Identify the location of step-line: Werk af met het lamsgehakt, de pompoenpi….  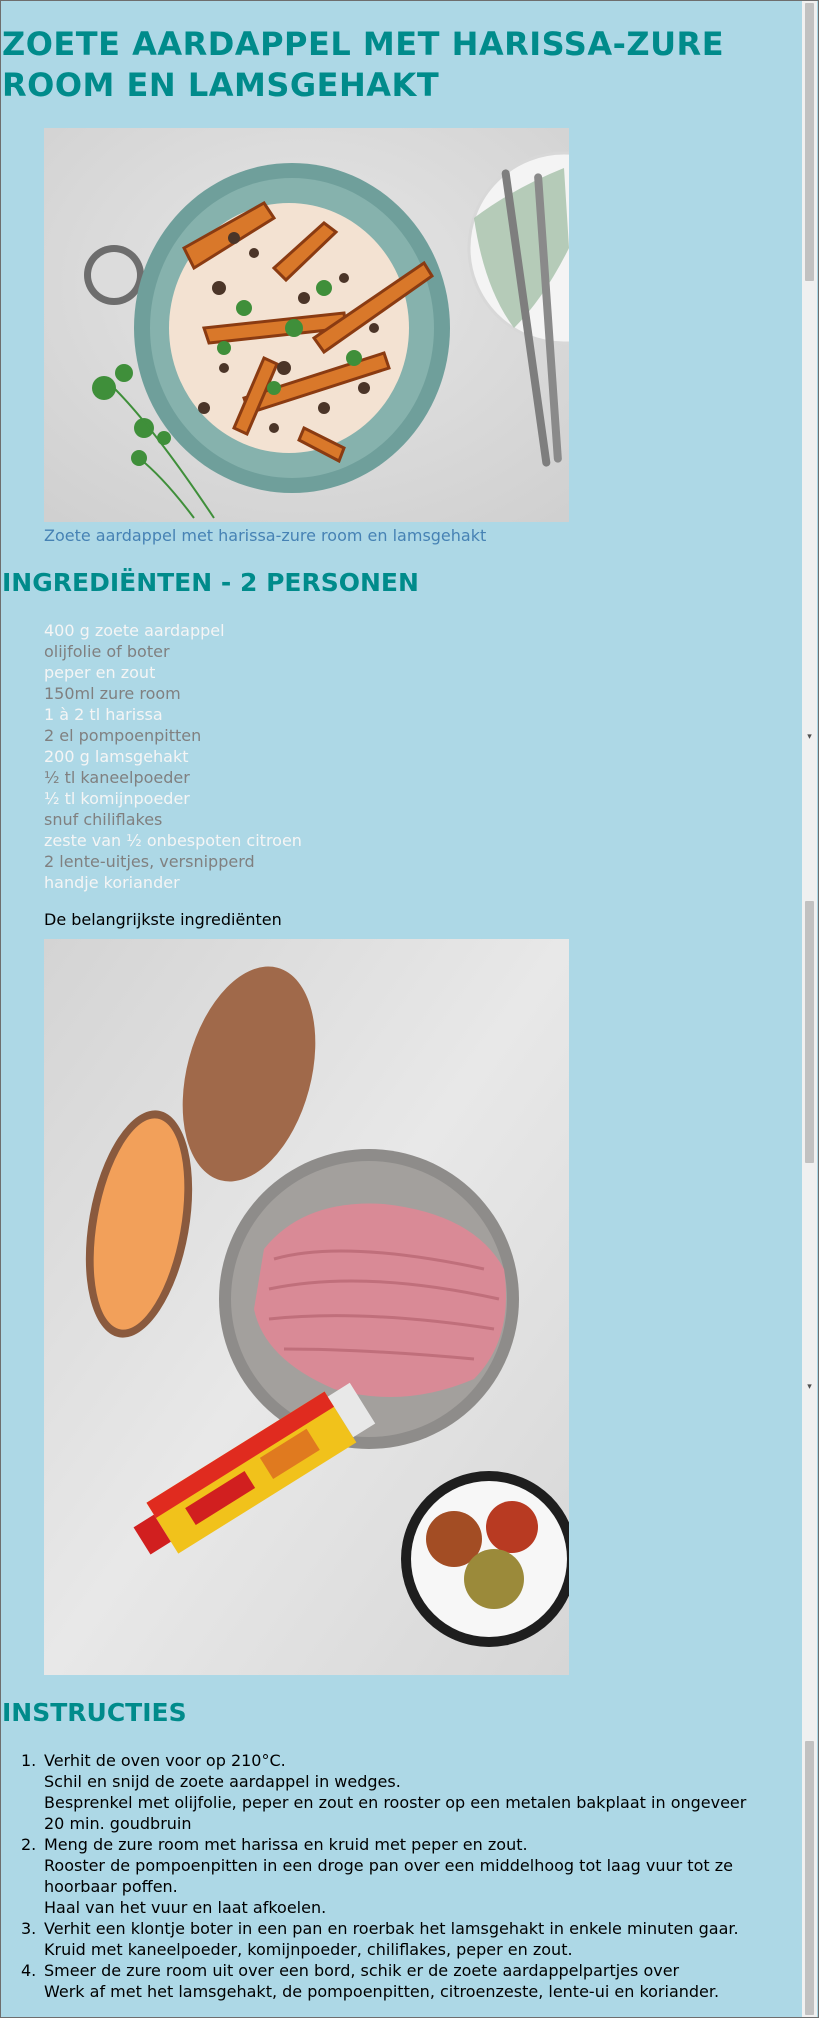
(382, 1991).